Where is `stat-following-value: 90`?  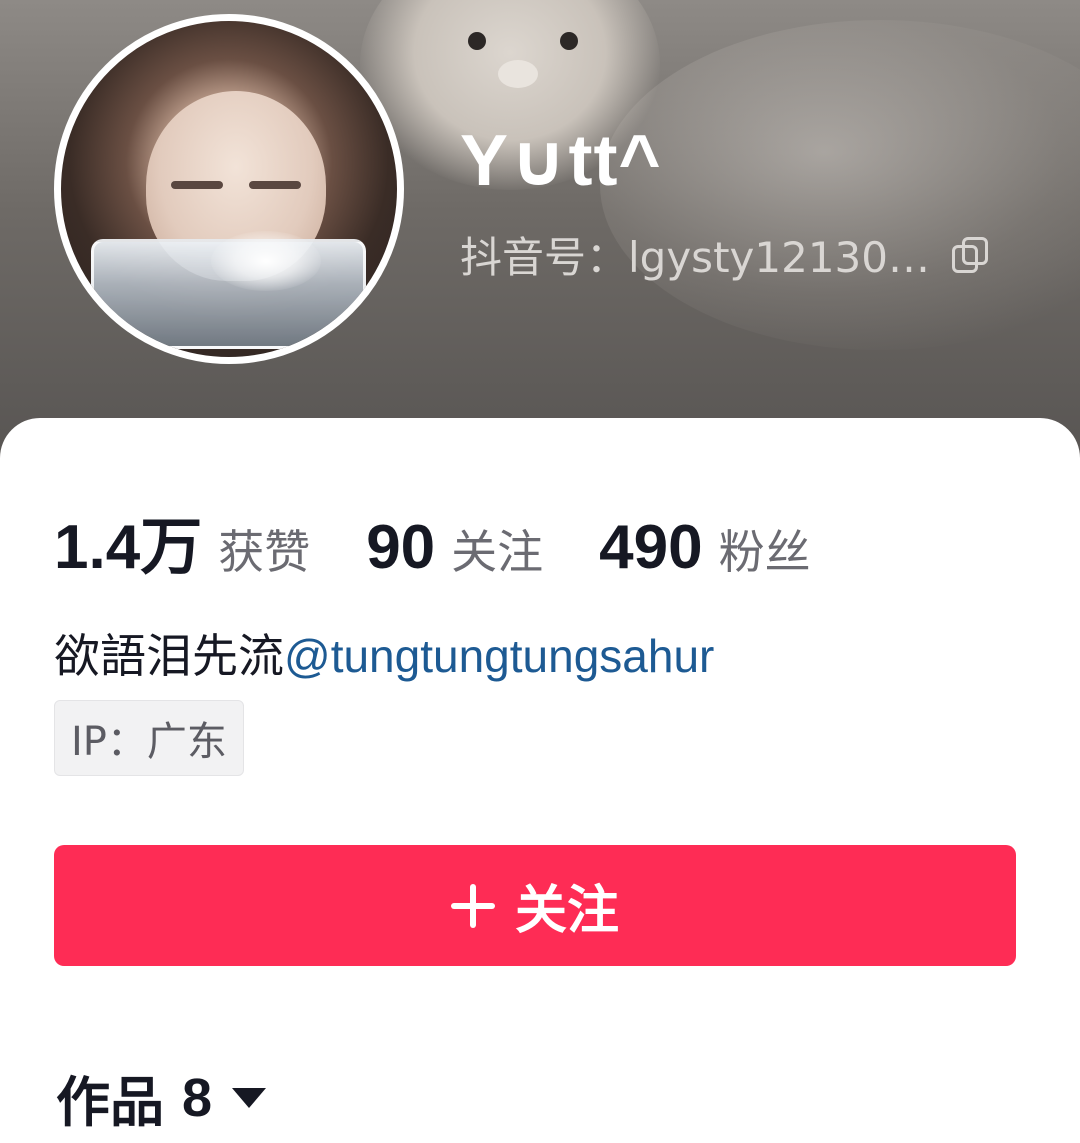 stat-following-value: 90 is located at coordinates (401, 547).